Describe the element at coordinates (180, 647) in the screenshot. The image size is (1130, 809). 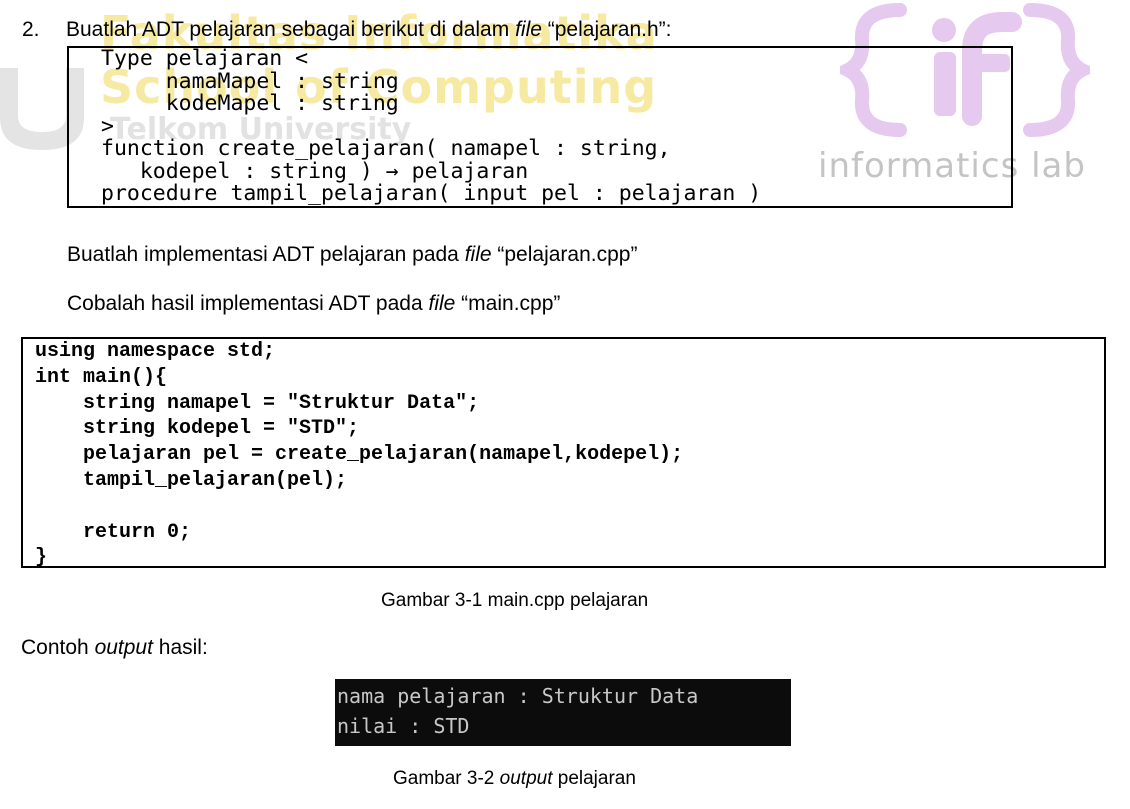
I see `output-label-after: hasil:` at that location.